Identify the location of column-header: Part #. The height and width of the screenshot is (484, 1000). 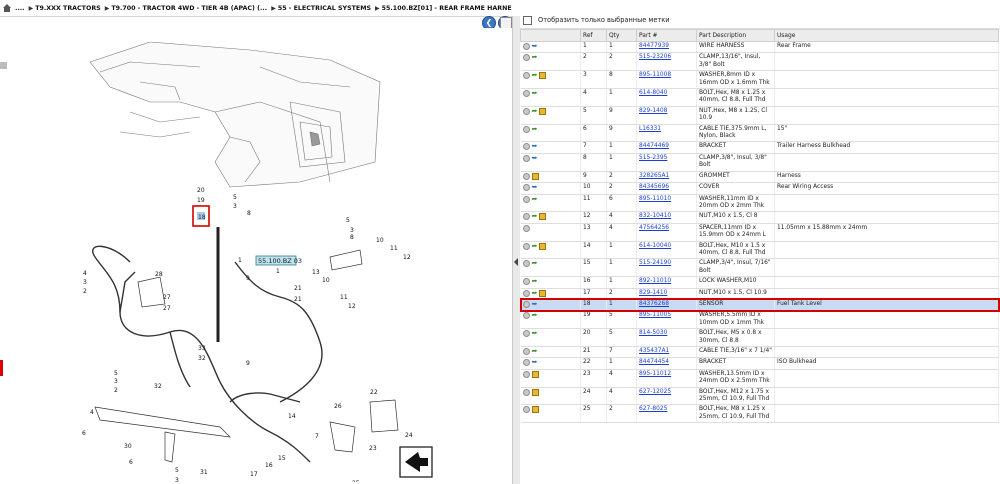
(666, 35).